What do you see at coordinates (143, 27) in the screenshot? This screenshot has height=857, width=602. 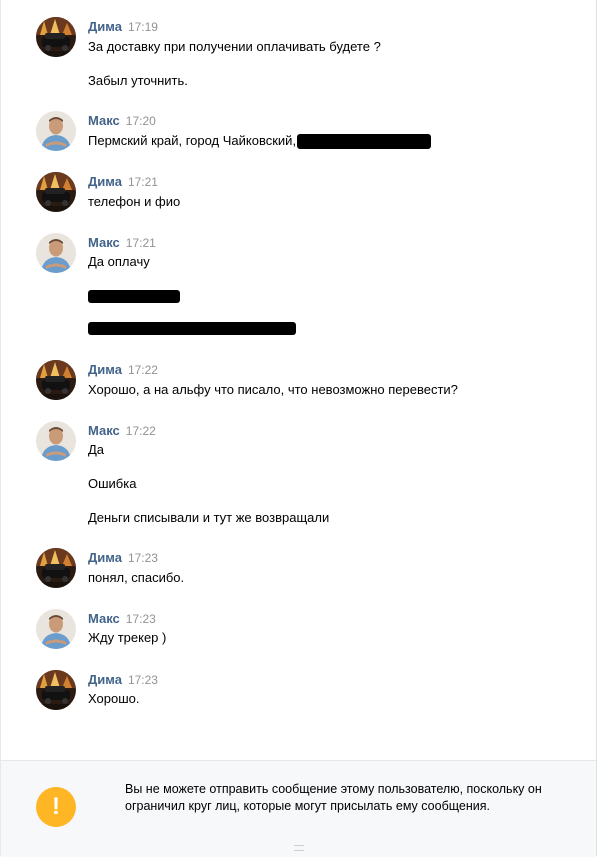 I see `message-time: 17:19` at bounding box center [143, 27].